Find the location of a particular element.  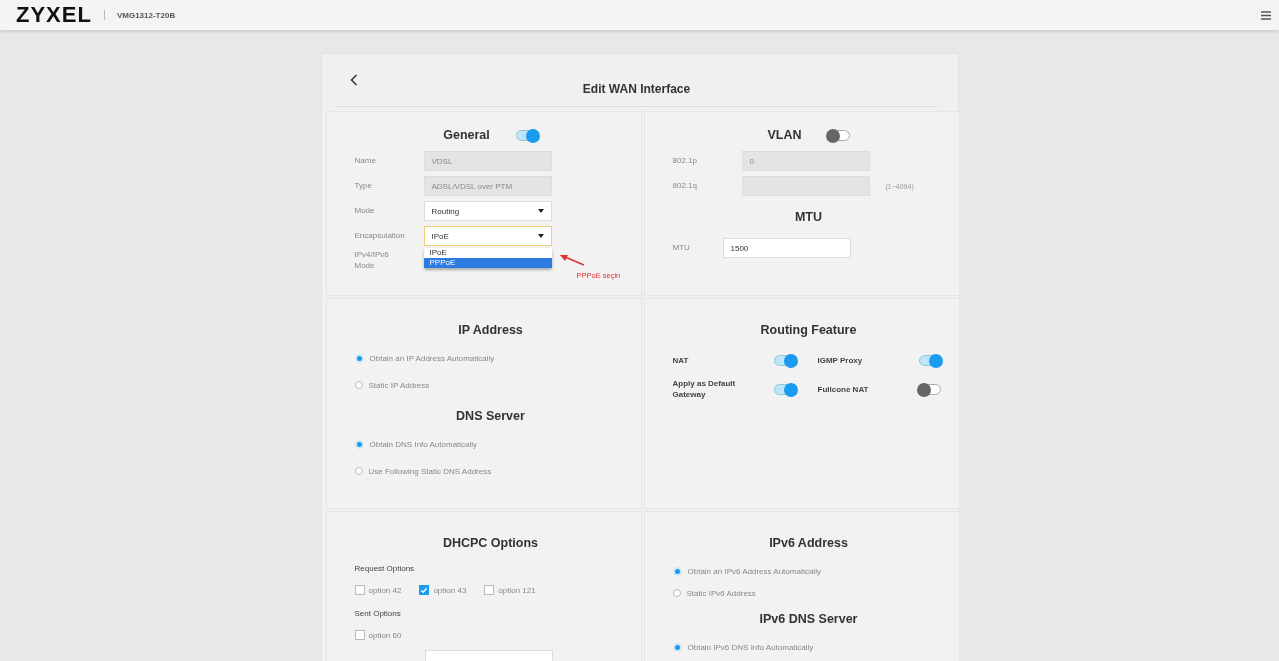

toggle-label: NAT is located at coordinates (681, 361).